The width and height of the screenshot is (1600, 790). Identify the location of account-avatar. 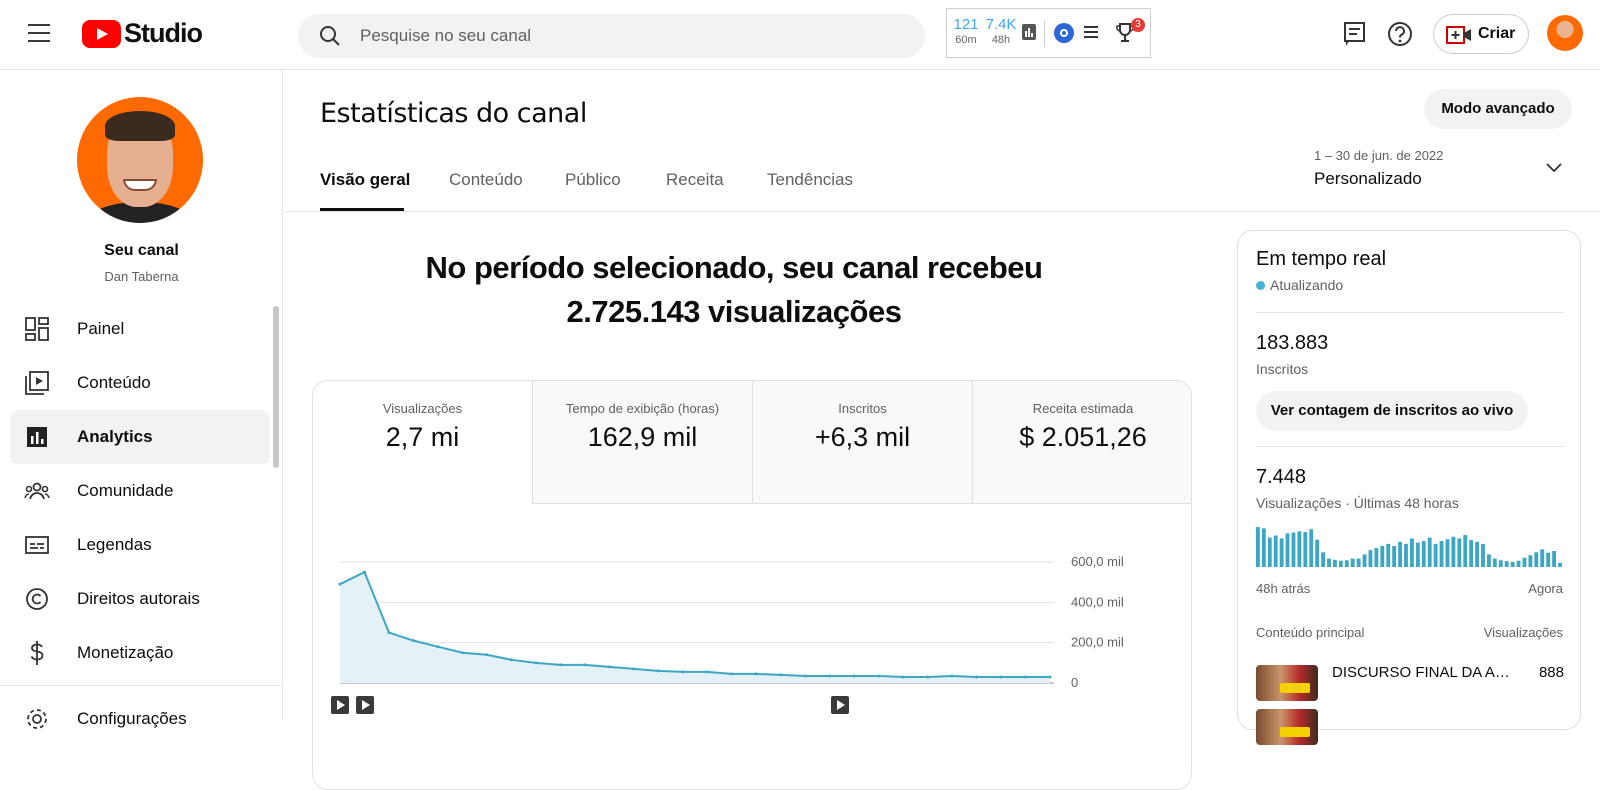
(1565, 33).